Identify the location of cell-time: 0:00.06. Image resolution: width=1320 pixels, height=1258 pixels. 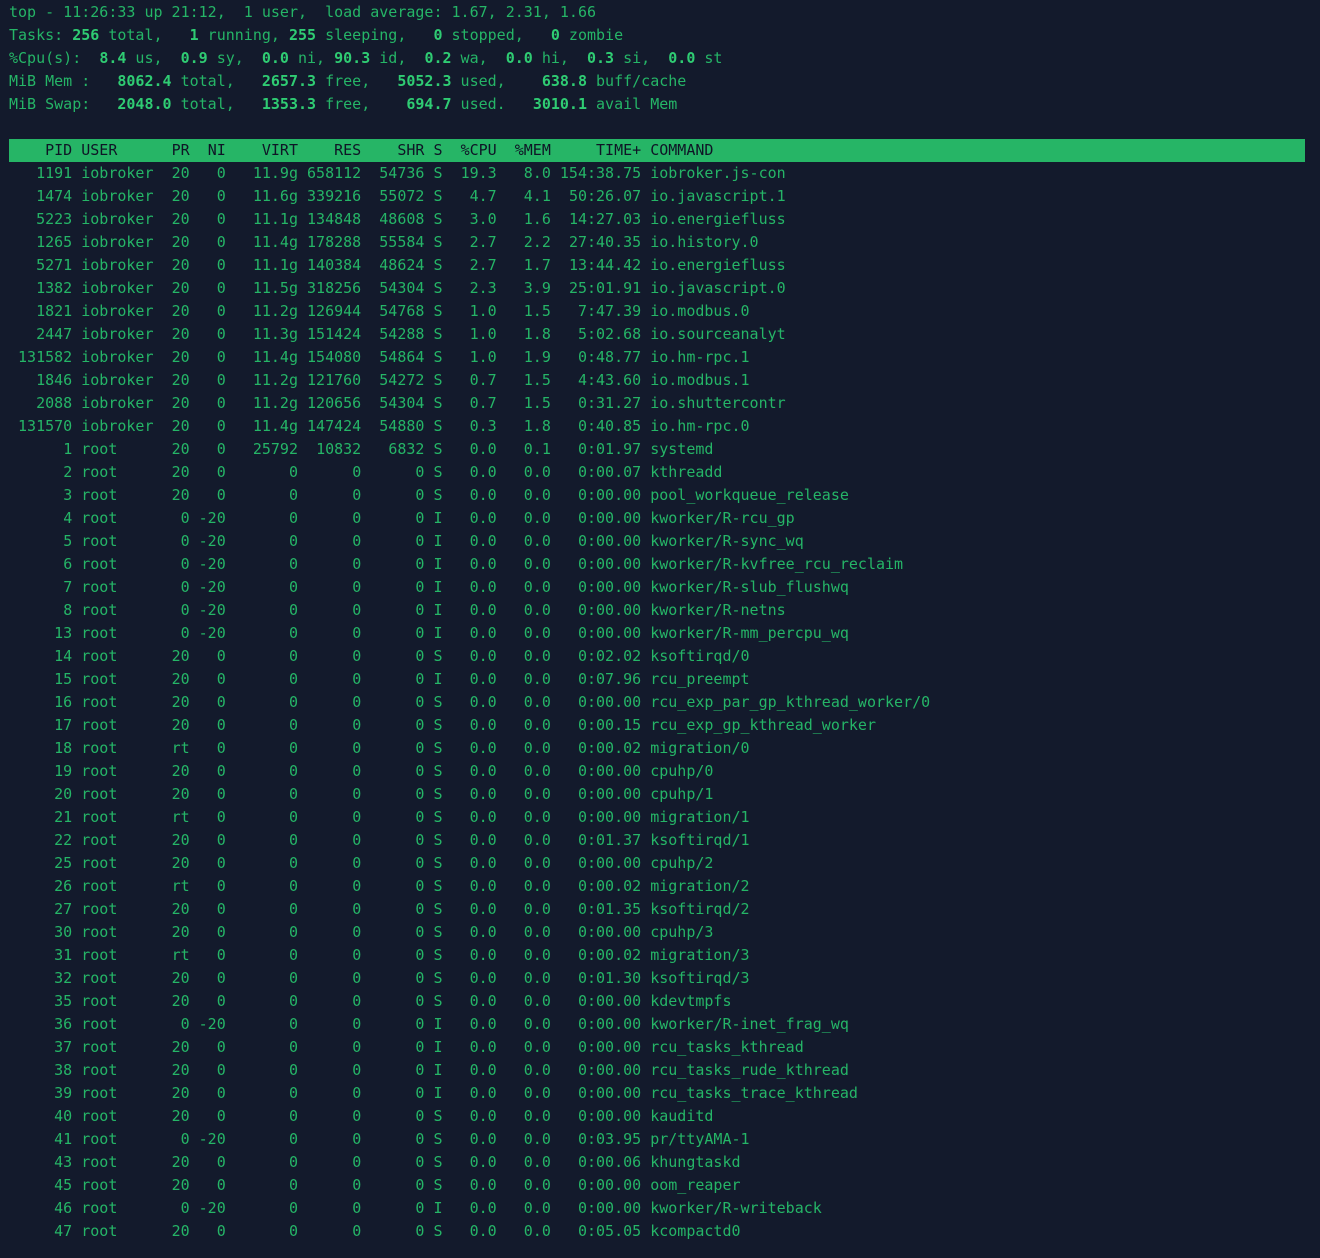
(609, 1162).